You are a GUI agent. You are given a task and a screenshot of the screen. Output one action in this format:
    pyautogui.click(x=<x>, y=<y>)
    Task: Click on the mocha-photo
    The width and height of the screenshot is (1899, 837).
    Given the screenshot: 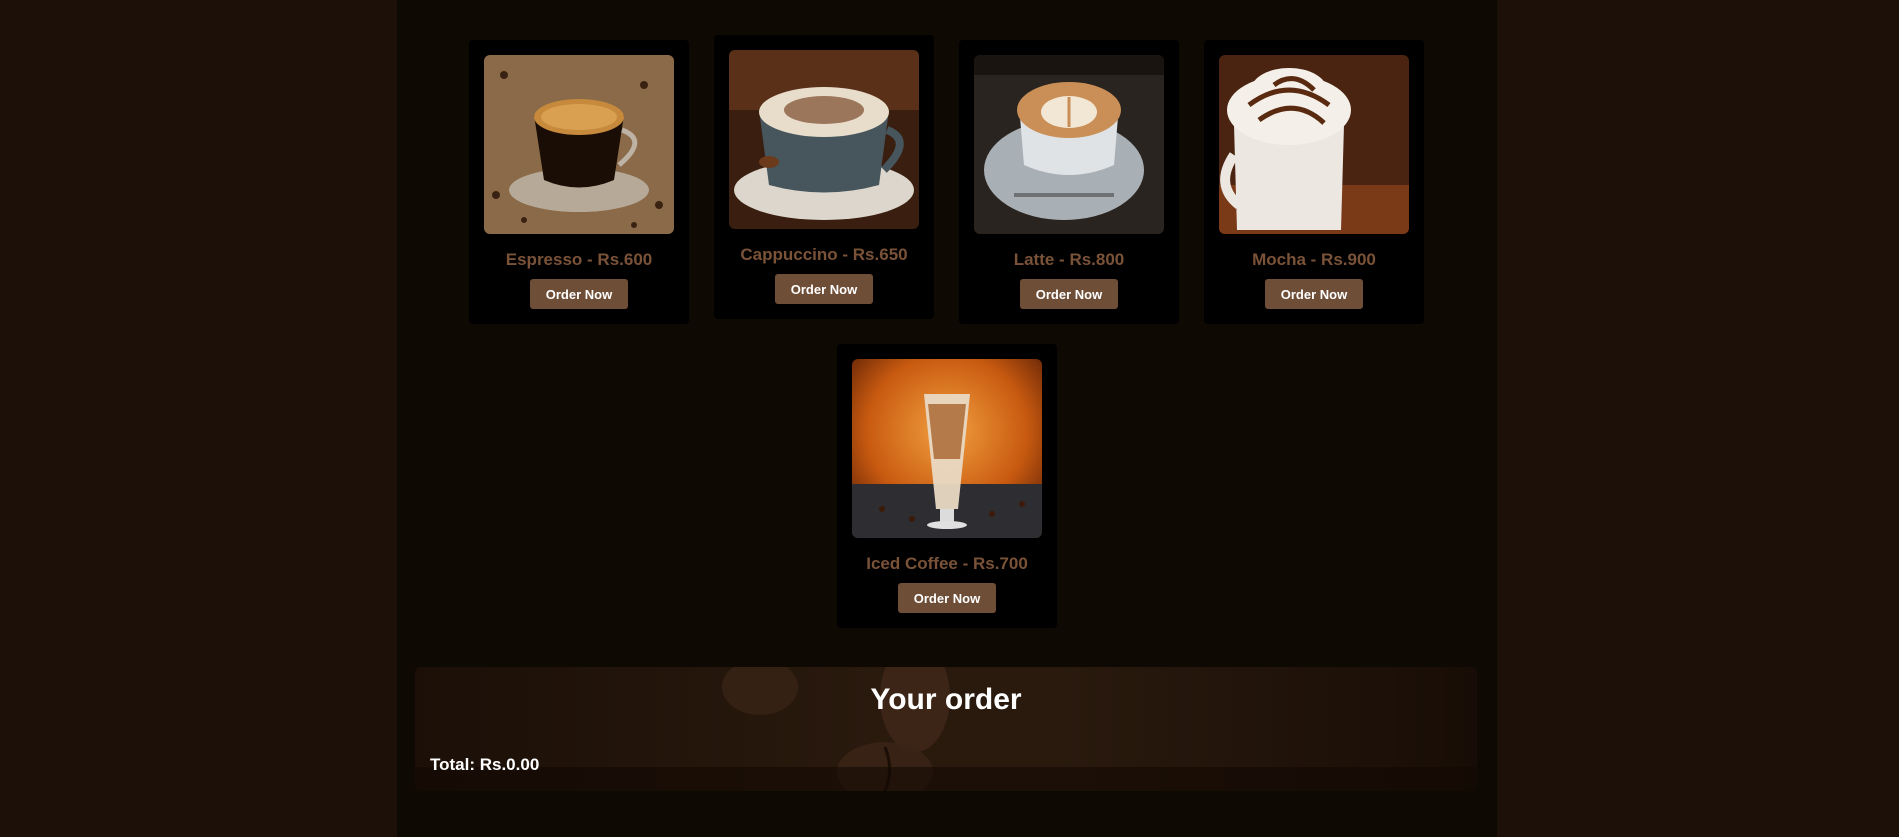 What is the action you would take?
    pyautogui.click(x=1314, y=144)
    